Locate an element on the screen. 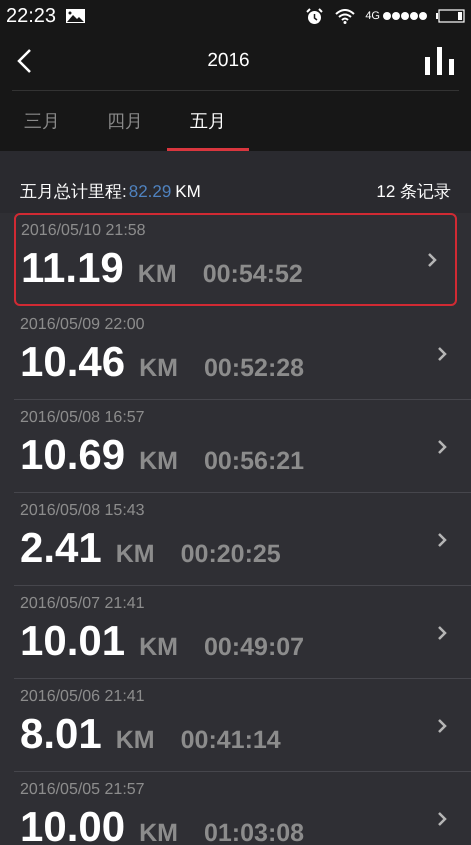  record-row: 2016/05/08 15:43 2.41 KM 00:20:25 is located at coordinates (242, 539).